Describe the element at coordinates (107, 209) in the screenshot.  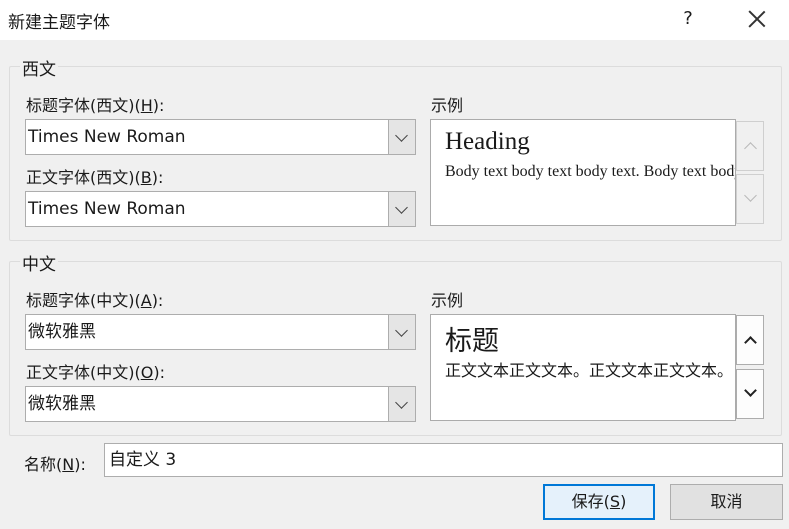
I see `western-body-font-value: Times New Roman` at that location.